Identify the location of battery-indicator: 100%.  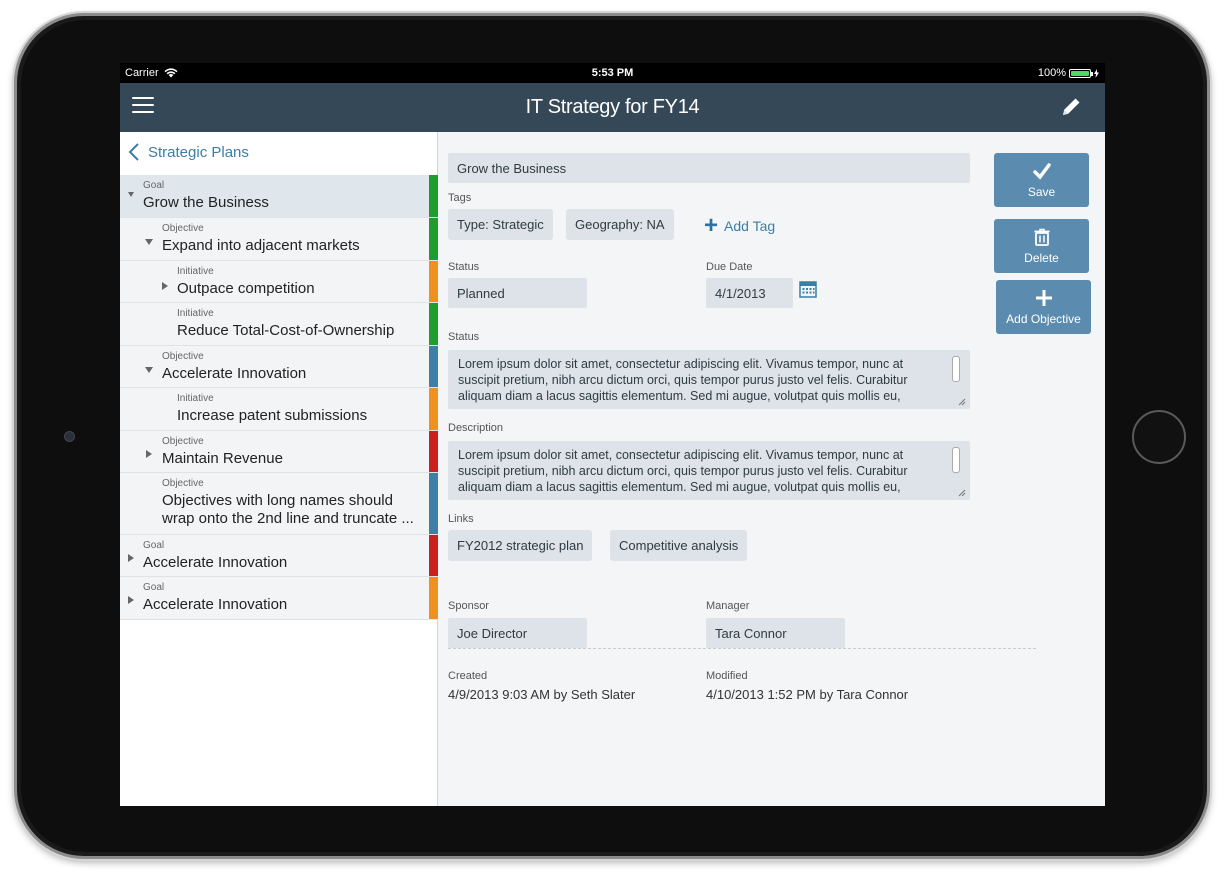
(1068, 73).